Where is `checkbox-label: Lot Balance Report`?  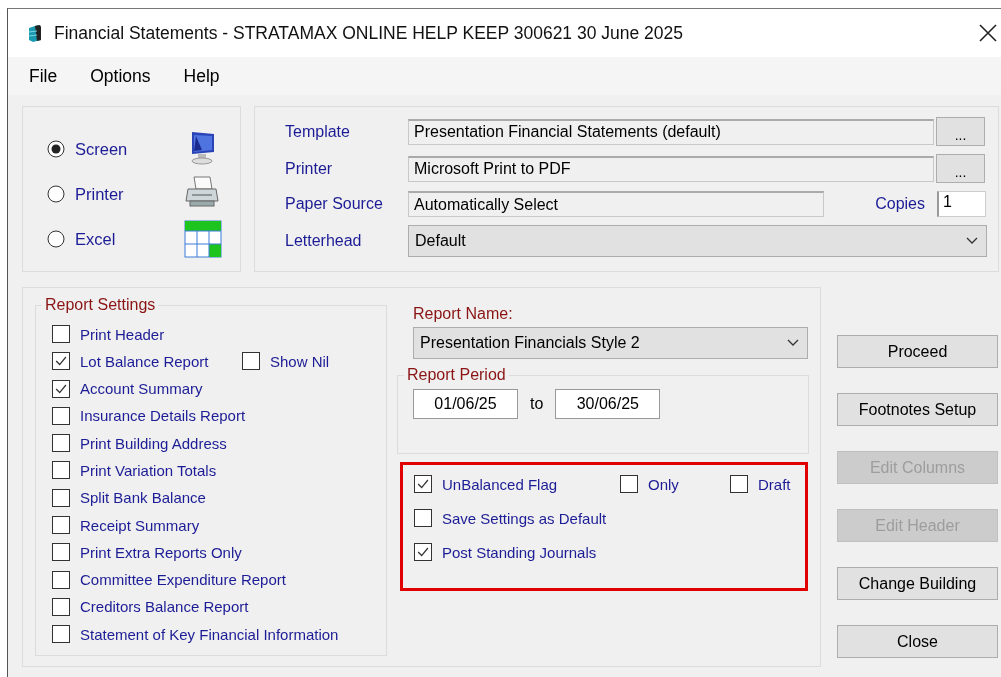 checkbox-label: Lot Balance Report is located at coordinates (144, 361).